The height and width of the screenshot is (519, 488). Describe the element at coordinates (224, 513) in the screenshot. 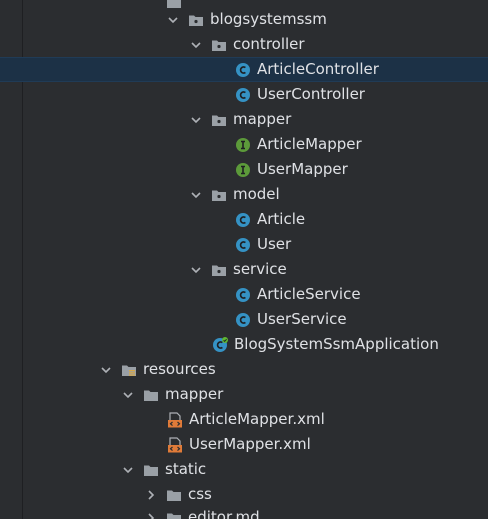

I see `tree-item-label: editor.md` at that location.